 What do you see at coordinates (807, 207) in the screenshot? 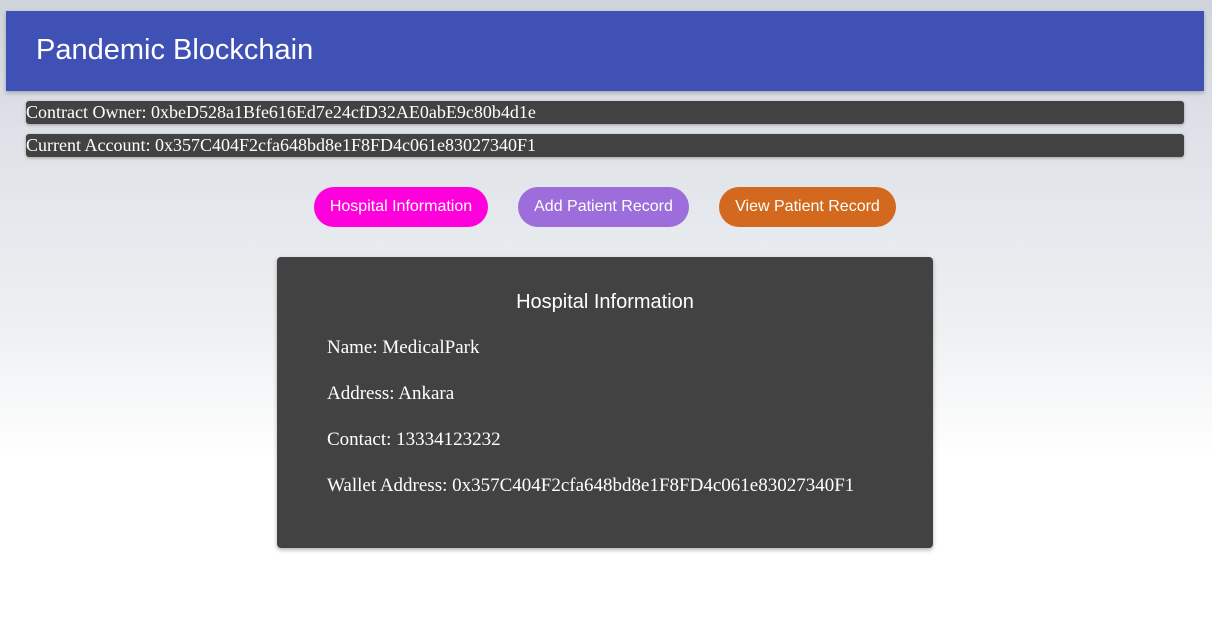
I see `view-patient-record-button: View Patient Record` at bounding box center [807, 207].